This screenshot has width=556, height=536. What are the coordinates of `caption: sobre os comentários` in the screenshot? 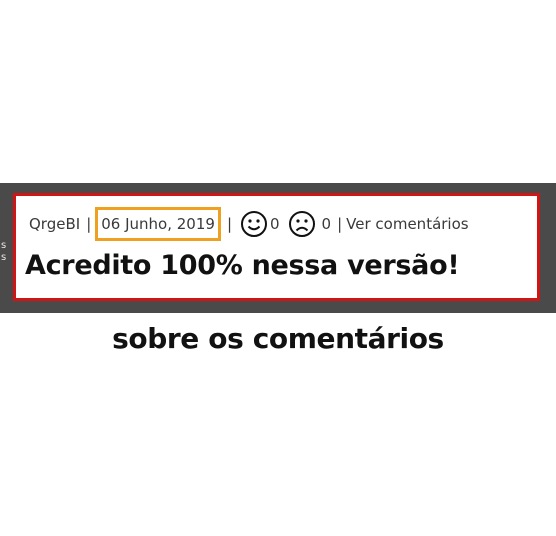 It's located at (278, 338).